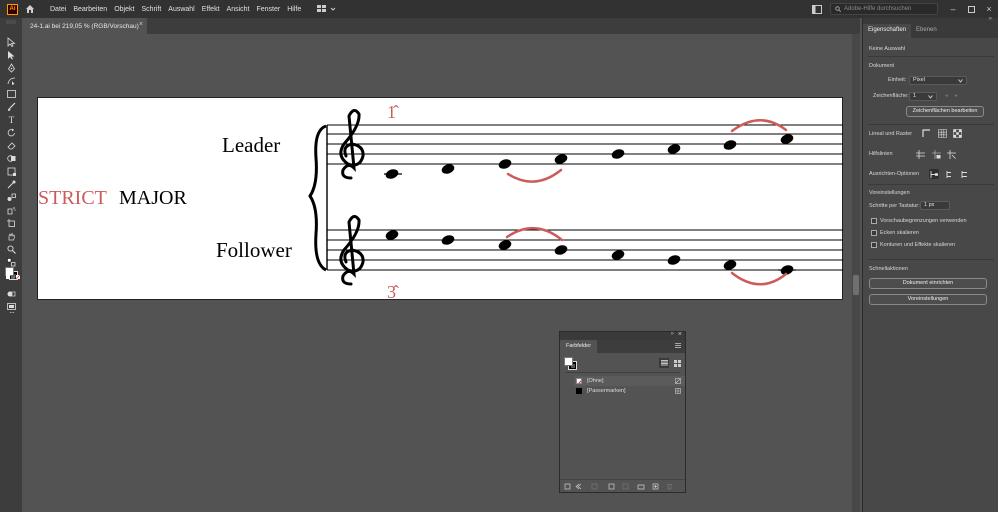 The height and width of the screenshot is (512, 998). I want to click on minimize-button: –, so click(953, 9).